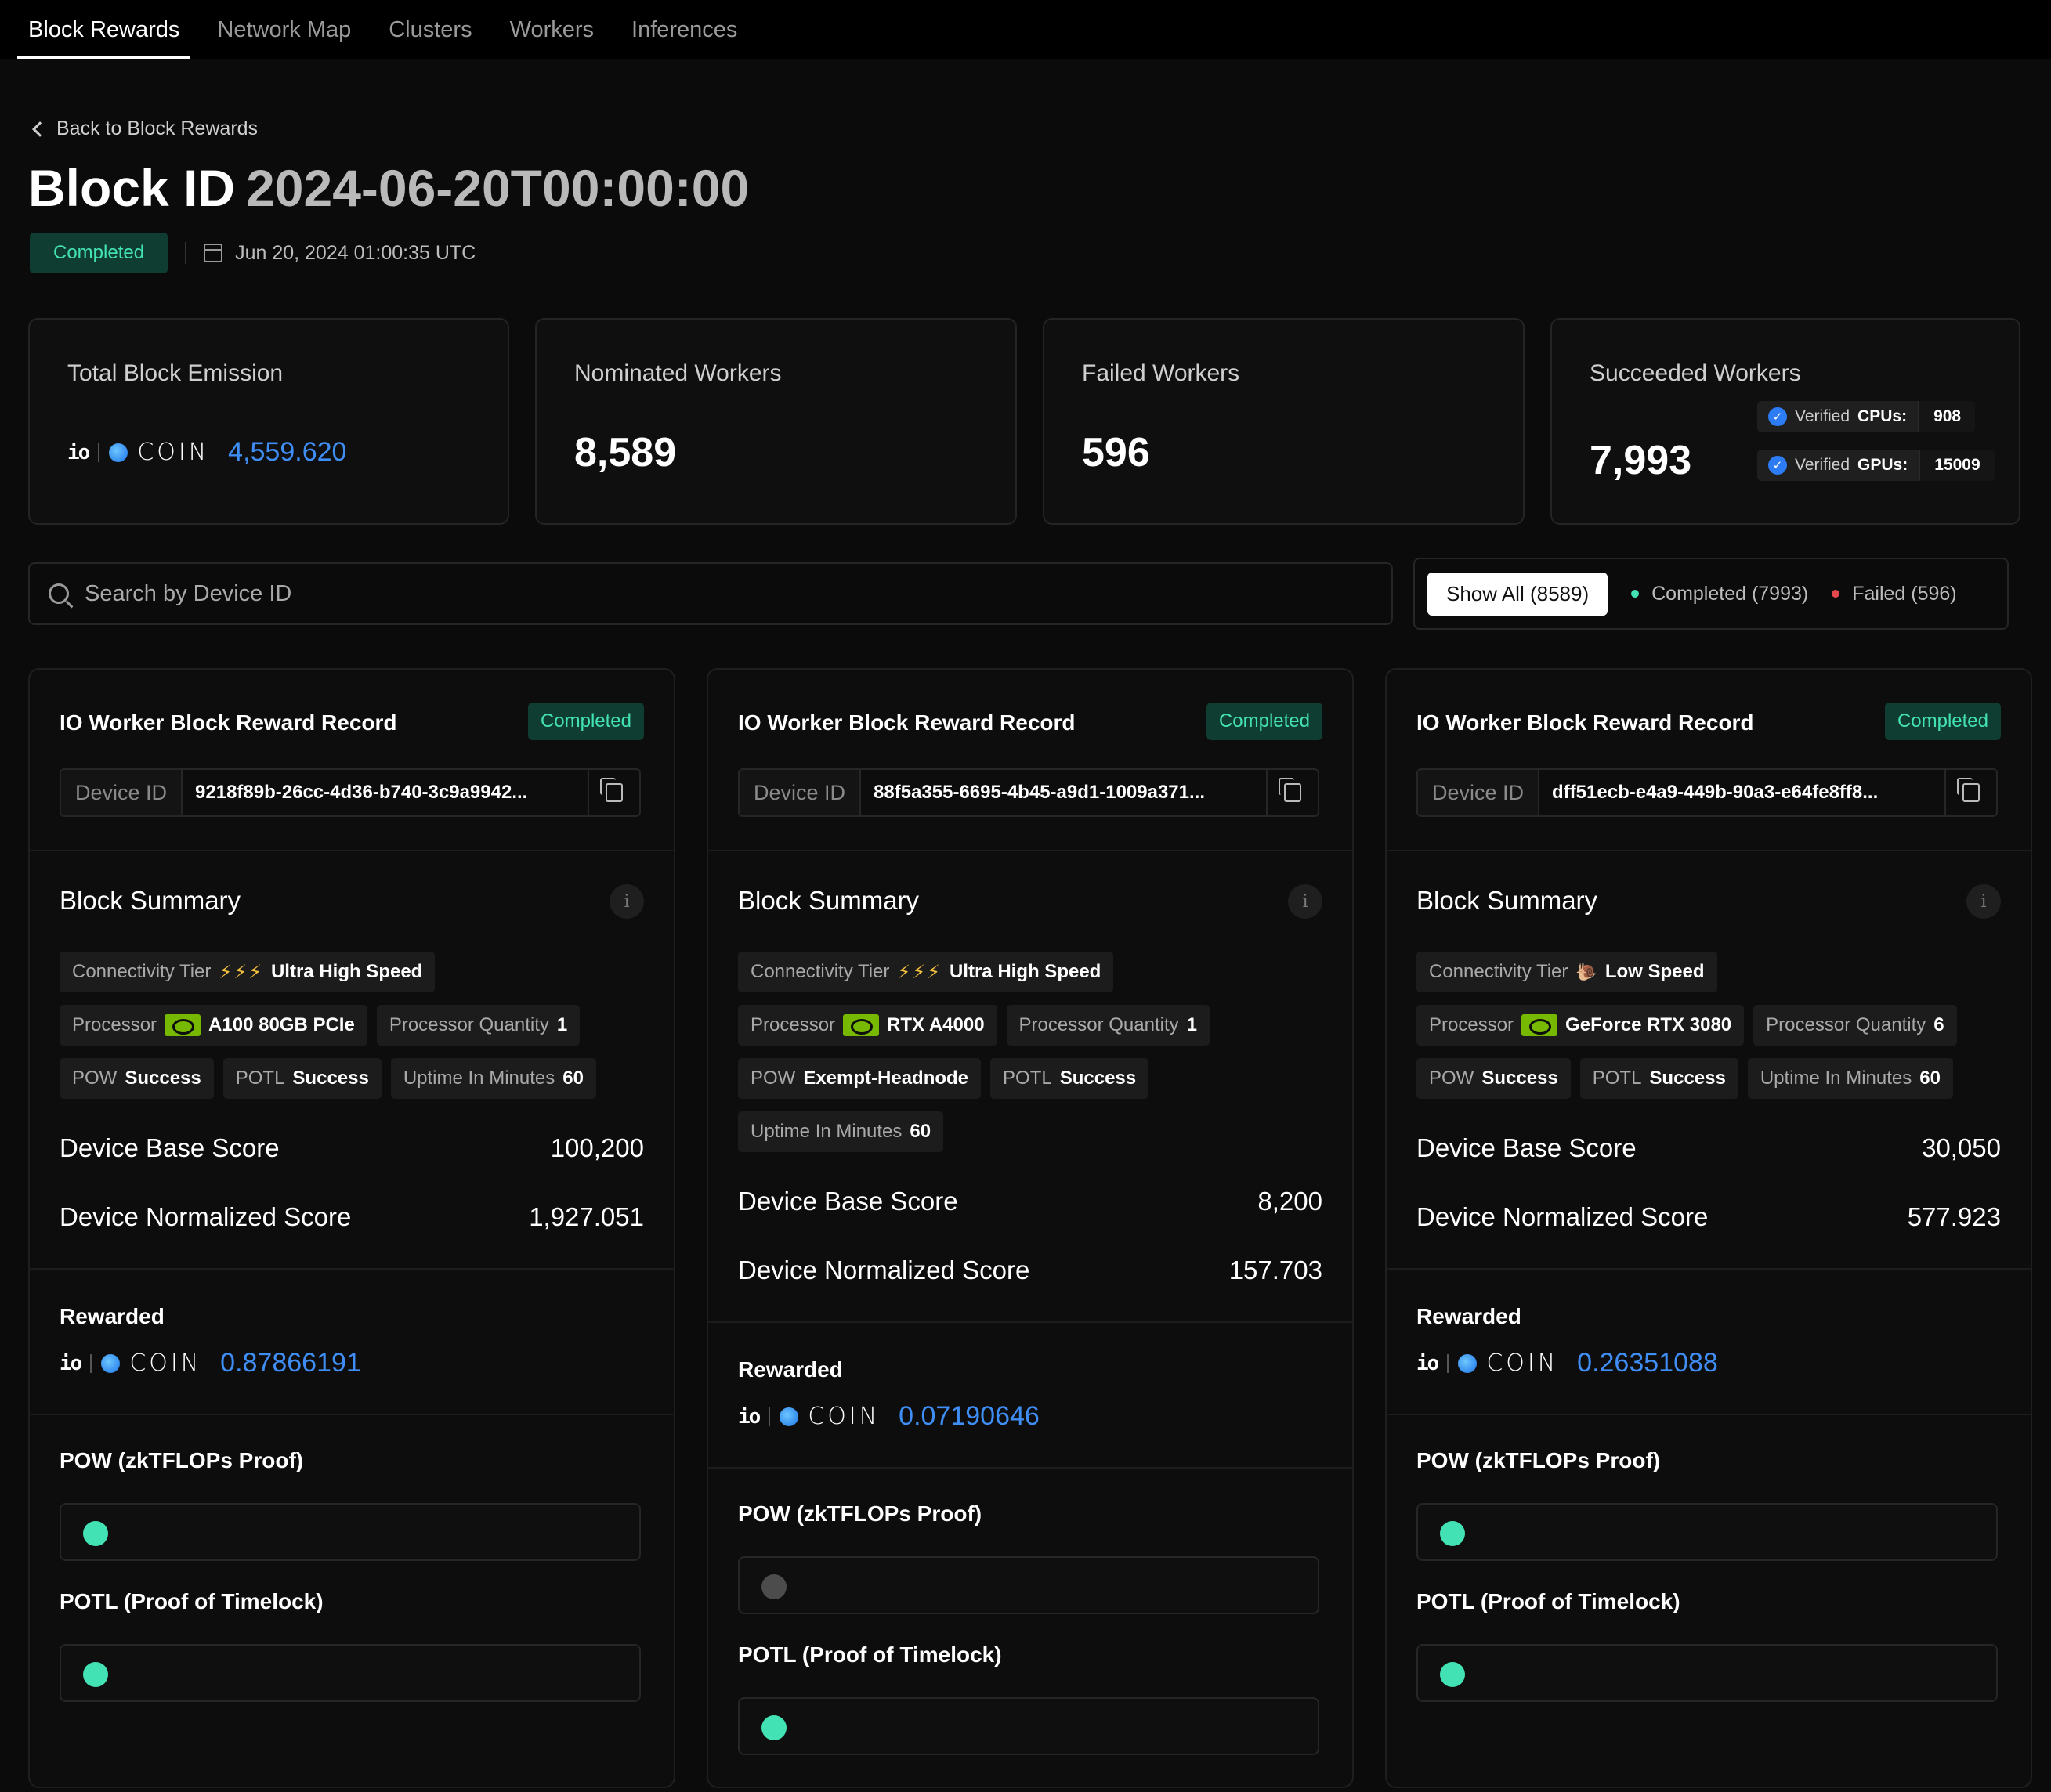 The image size is (2051, 1792). Describe the element at coordinates (1894, 594) in the screenshot. I see `filter-failed: Failed (596)` at that location.